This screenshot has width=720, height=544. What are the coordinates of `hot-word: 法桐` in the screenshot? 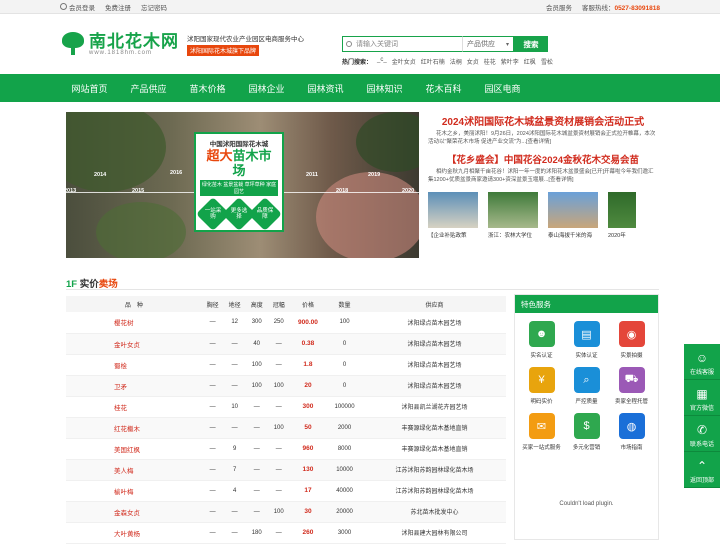 It's located at (456, 61).